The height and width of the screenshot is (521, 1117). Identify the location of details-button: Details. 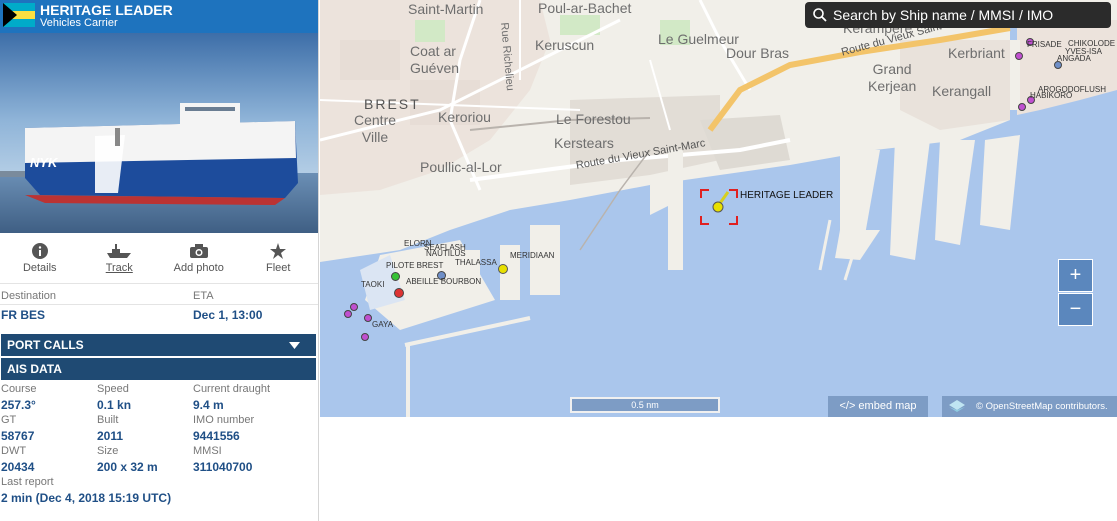
(40, 258).